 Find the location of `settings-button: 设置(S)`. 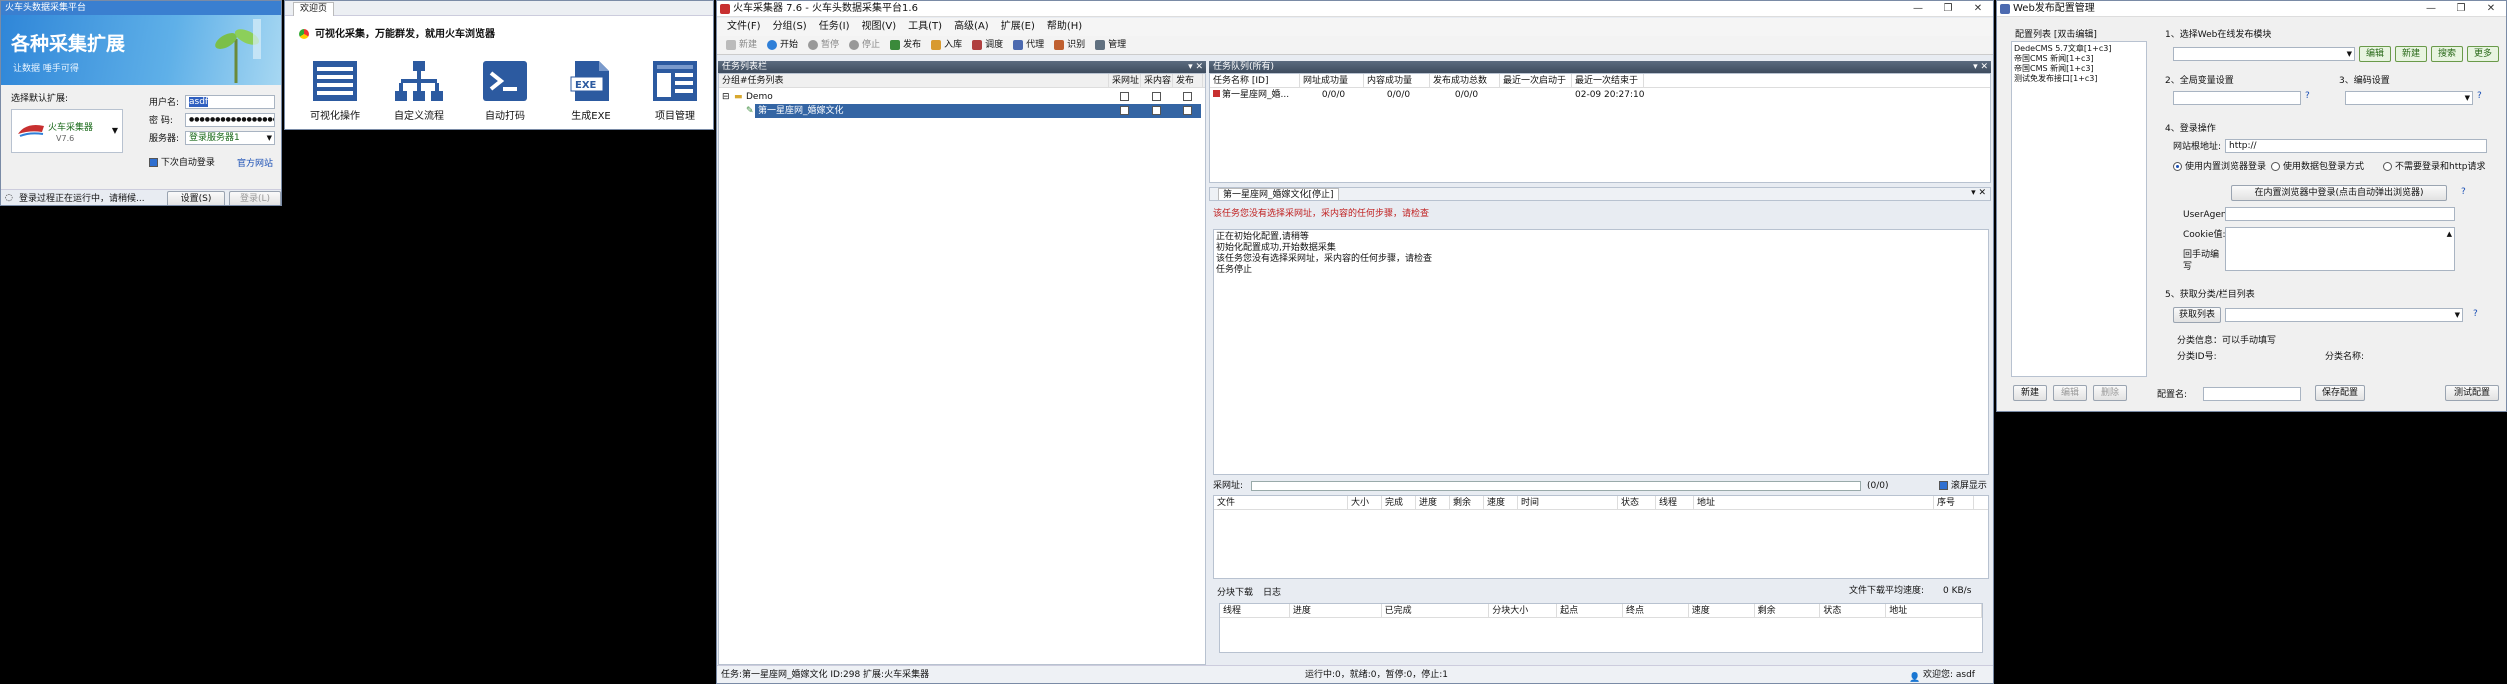

settings-button: 设置(S) is located at coordinates (196, 198).